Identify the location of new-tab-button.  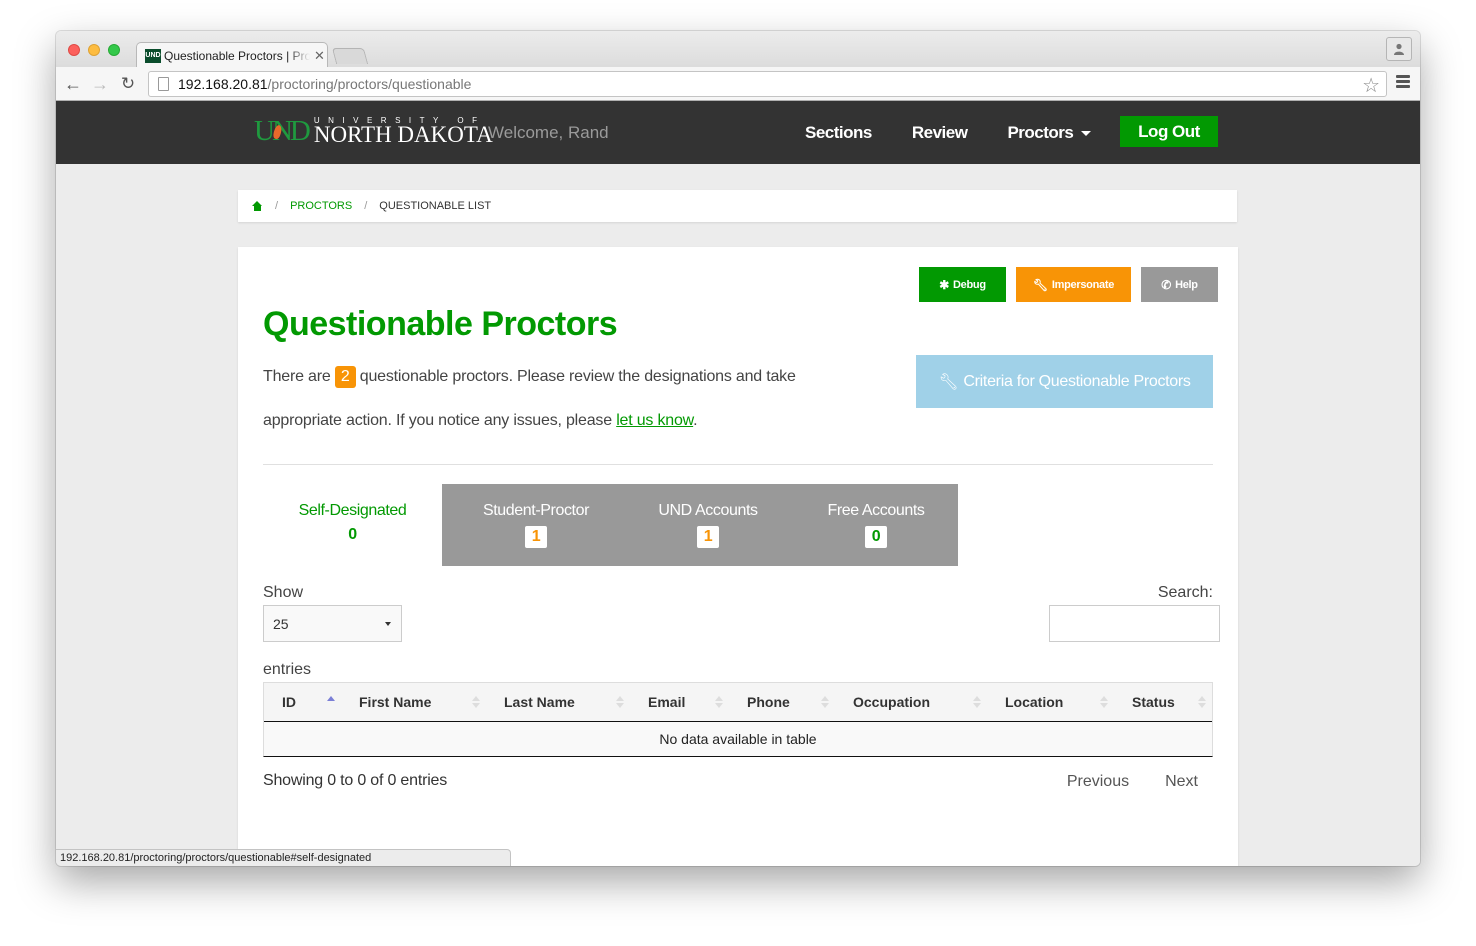
(350, 56).